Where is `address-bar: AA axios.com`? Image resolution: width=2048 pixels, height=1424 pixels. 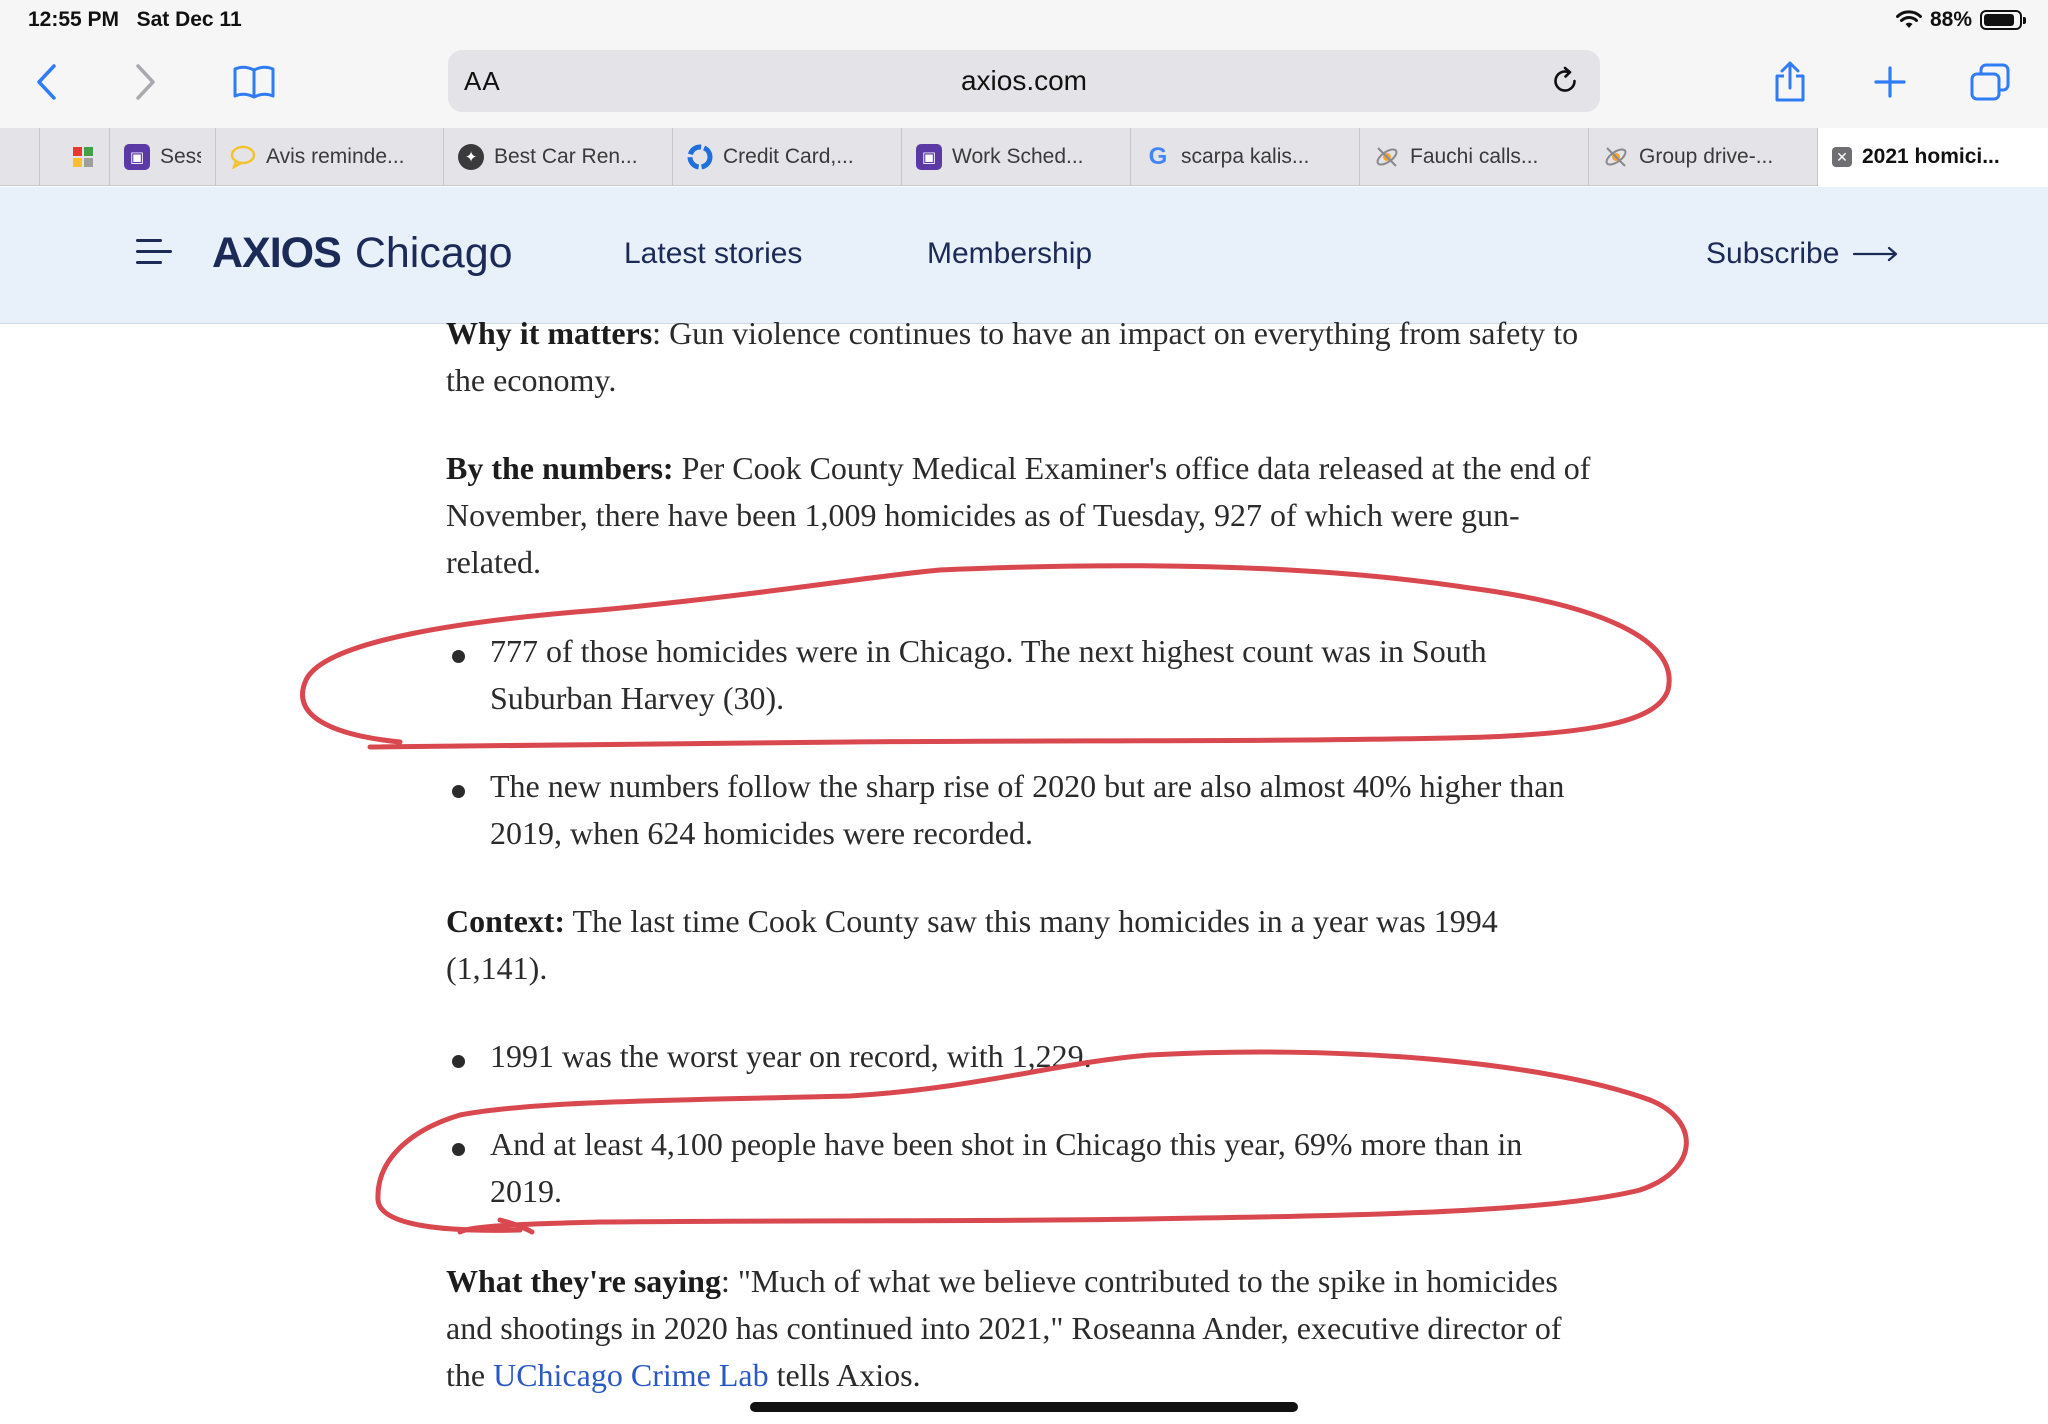
address-bar: AA axios.com is located at coordinates (1024, 81).